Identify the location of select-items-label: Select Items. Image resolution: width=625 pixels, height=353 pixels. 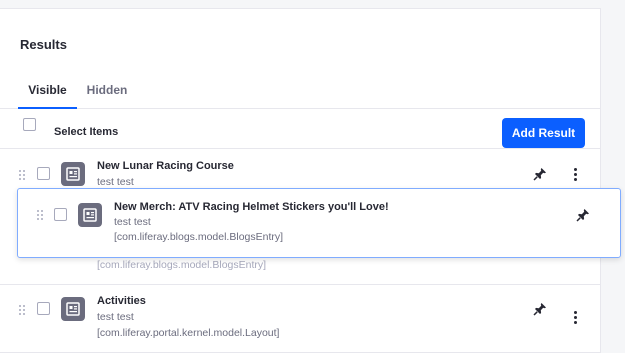
(86, 132).